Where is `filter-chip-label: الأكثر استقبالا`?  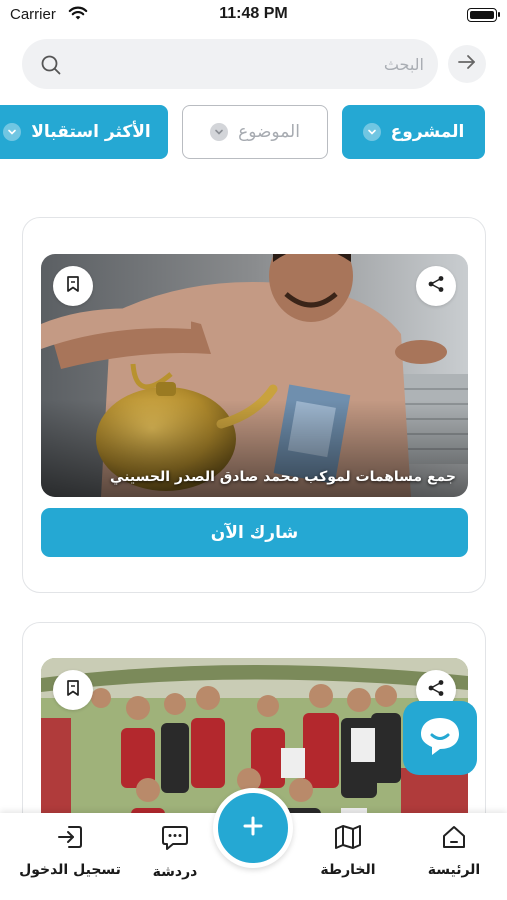
filter-chip-label: الأكثر استقبالا is located at coordinates (91, 132).